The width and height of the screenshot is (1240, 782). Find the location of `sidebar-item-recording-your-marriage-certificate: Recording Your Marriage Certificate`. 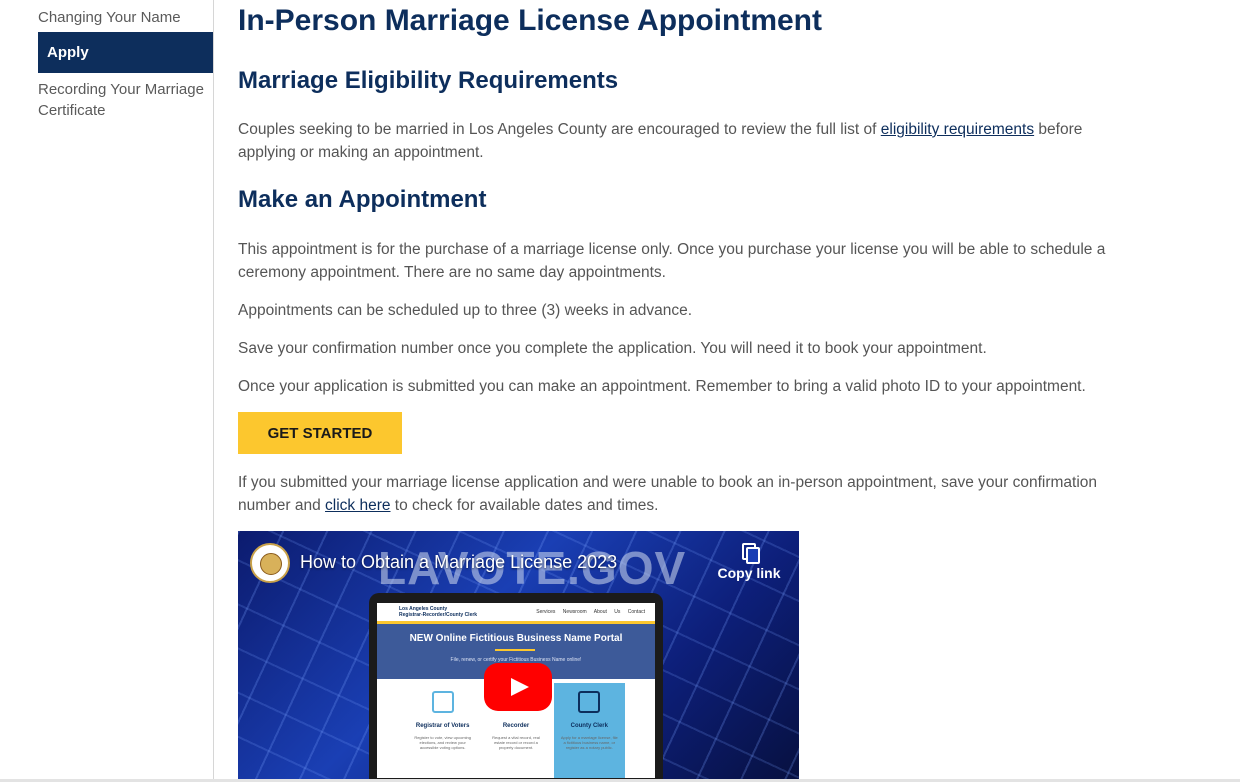

sidebar-item-recording-your-marriage-certificate: Recording Your Marriage Certificate is located at coordinates (122, 100).